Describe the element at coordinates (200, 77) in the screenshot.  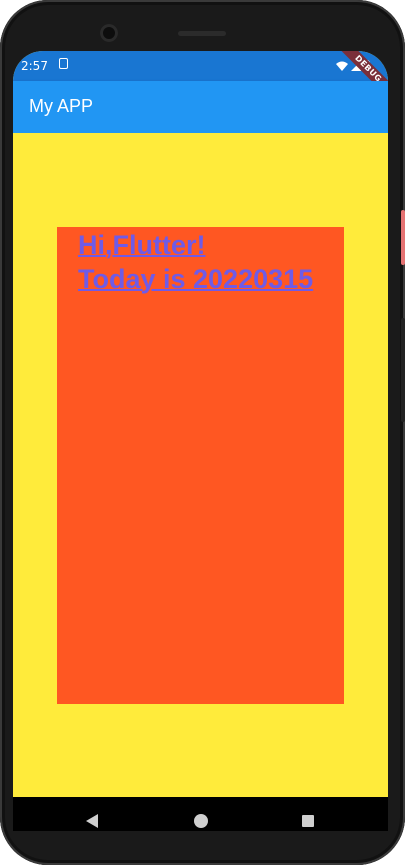
I see `status-bar: 2:57 DEBUG` at that location.